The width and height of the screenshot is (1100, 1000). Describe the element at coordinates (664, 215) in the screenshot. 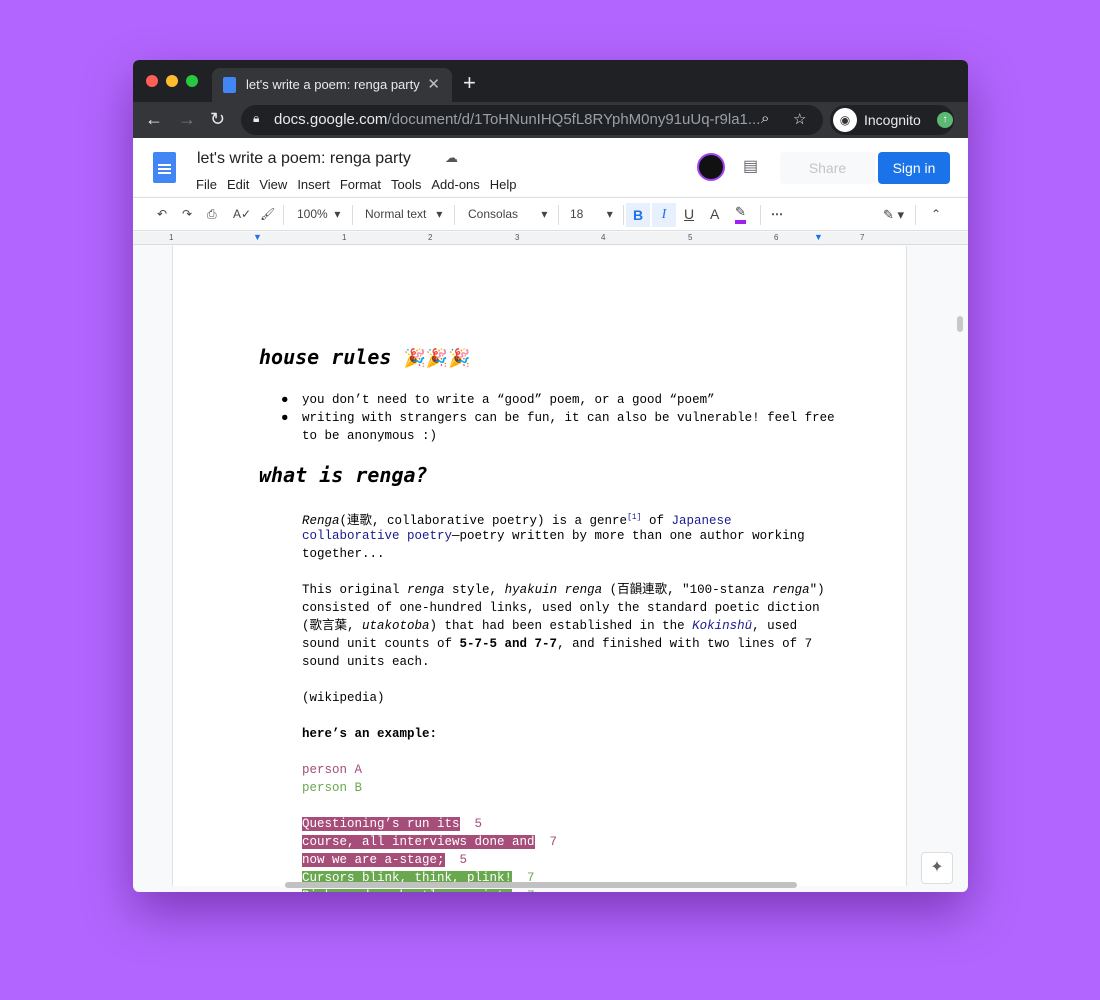

I see `italic-button: I` at that location.